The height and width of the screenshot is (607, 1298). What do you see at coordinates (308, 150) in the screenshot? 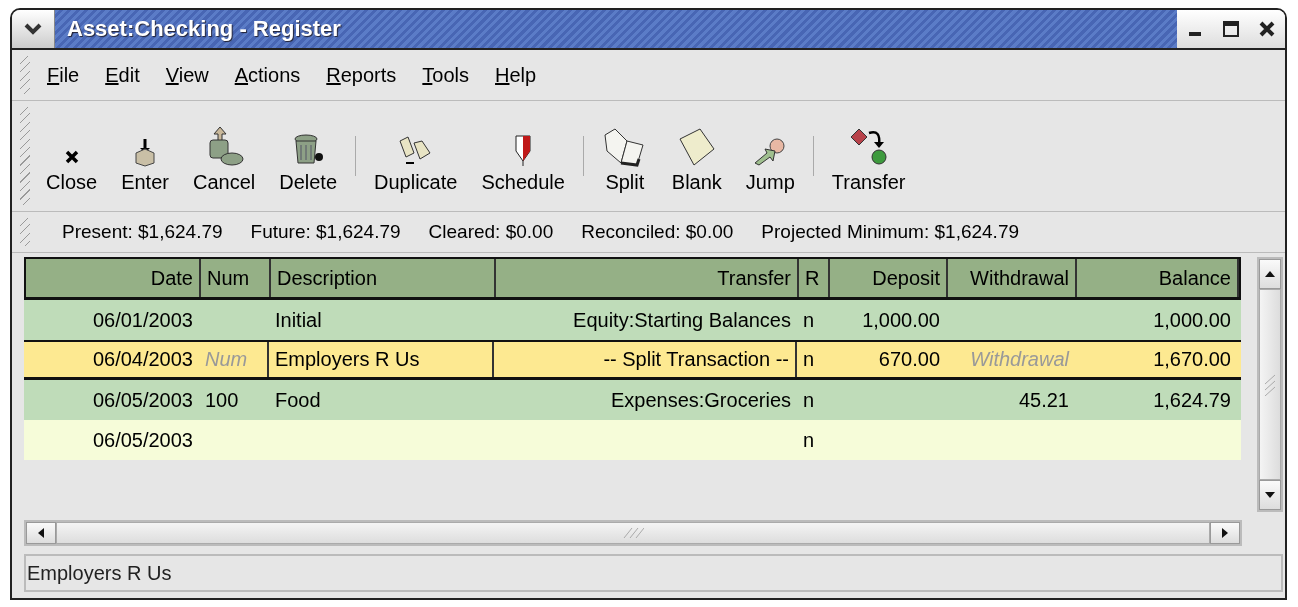
I see `trash-can-icon` at bounding box center [308, 150].